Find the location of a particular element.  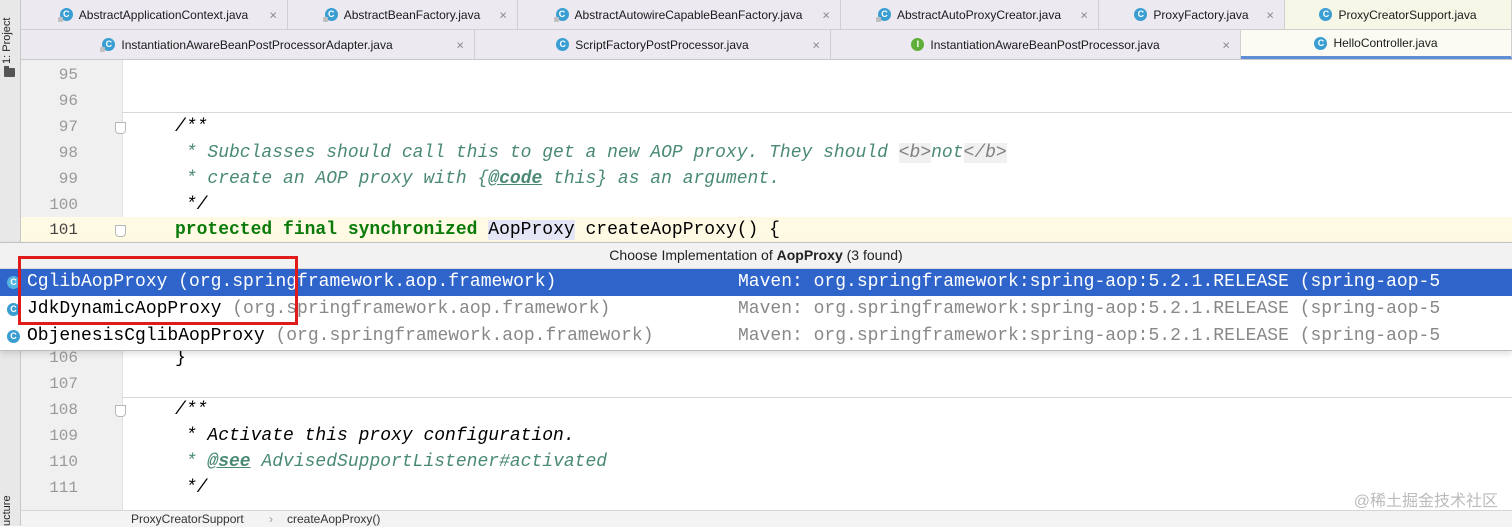

tab-label: HelloController.java is located at coordinates (1385, 43).